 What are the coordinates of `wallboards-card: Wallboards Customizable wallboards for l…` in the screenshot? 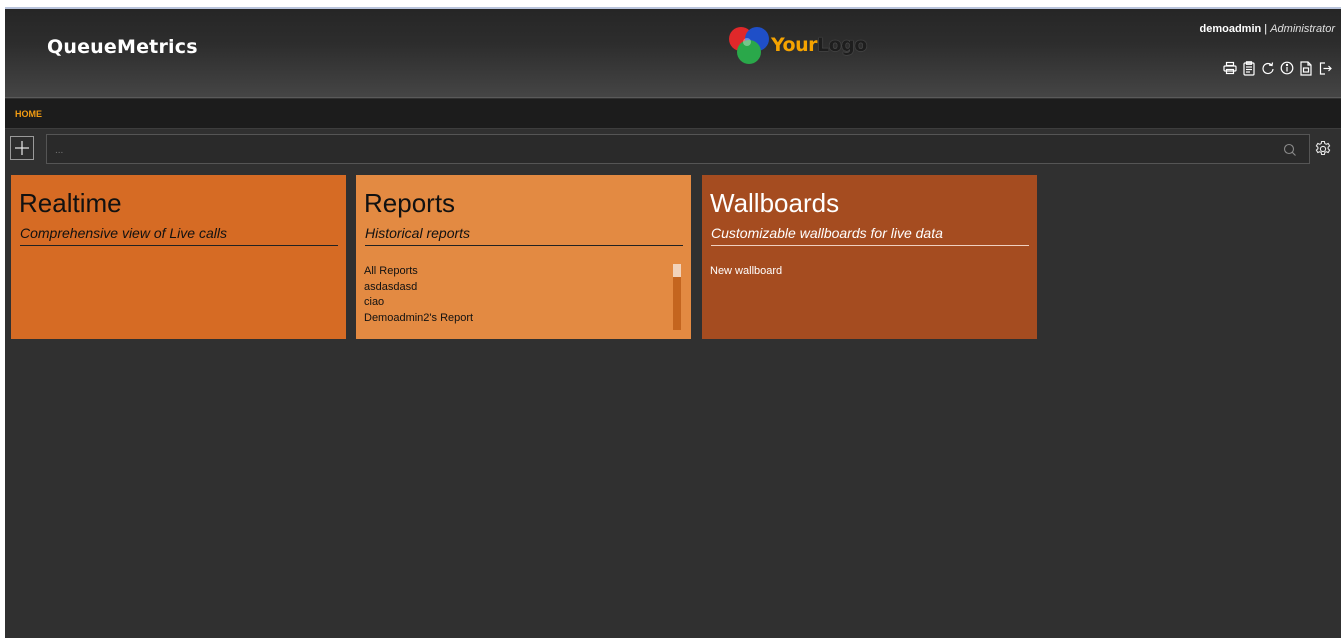 It's located at (869, 257).